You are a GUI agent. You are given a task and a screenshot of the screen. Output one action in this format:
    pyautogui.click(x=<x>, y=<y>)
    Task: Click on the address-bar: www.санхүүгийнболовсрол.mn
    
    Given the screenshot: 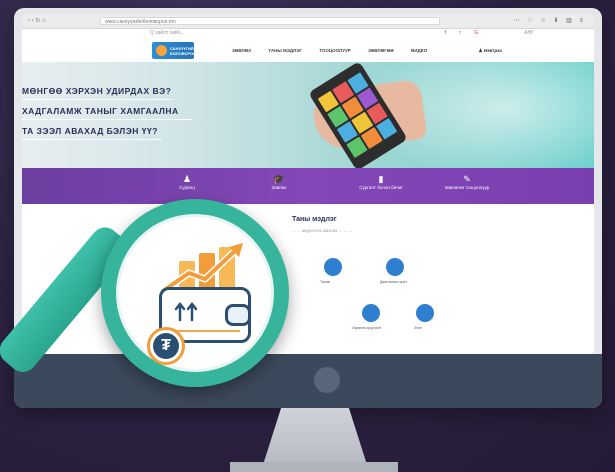 What is the action you would take?
    pyautogui.click(x=270, y=21)
    